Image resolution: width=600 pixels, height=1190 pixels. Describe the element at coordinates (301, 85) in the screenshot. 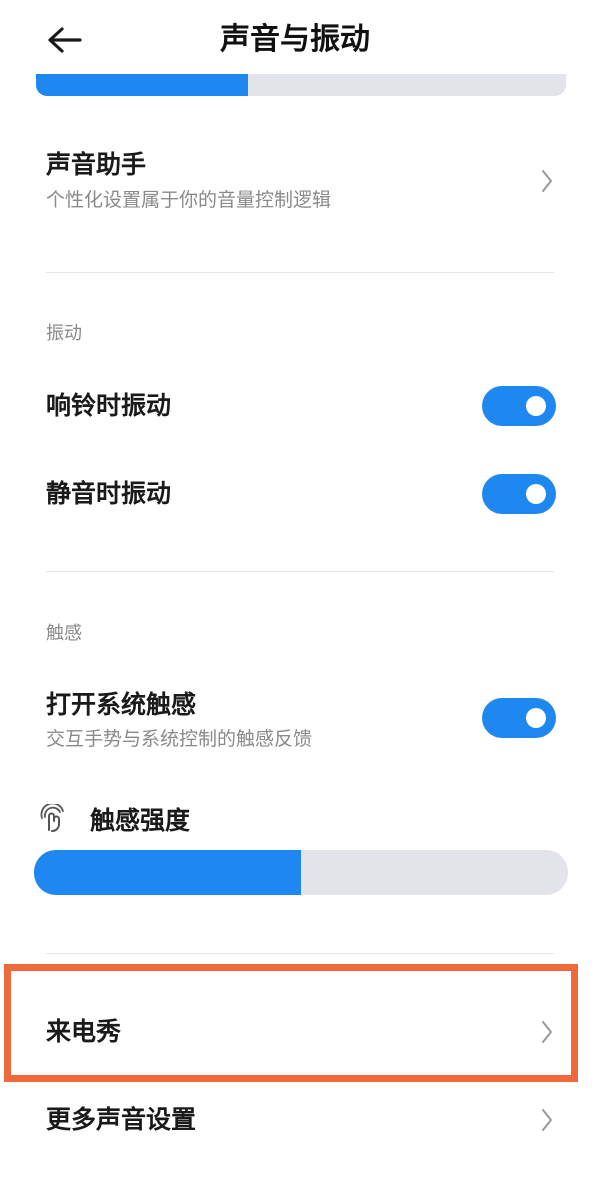

I see `volume-slider` at that location.